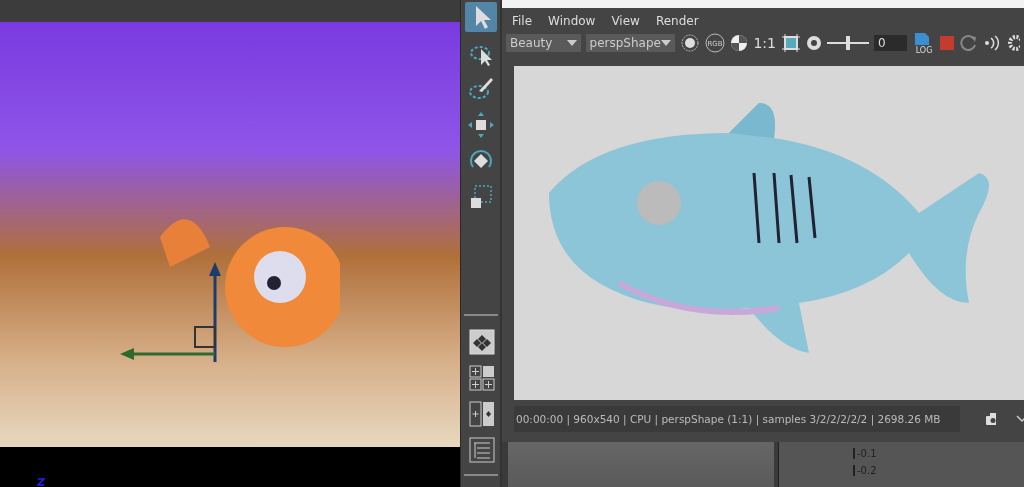 The image size is (1024, 487). I want to click on move-tool-icon, so click(480, 125).